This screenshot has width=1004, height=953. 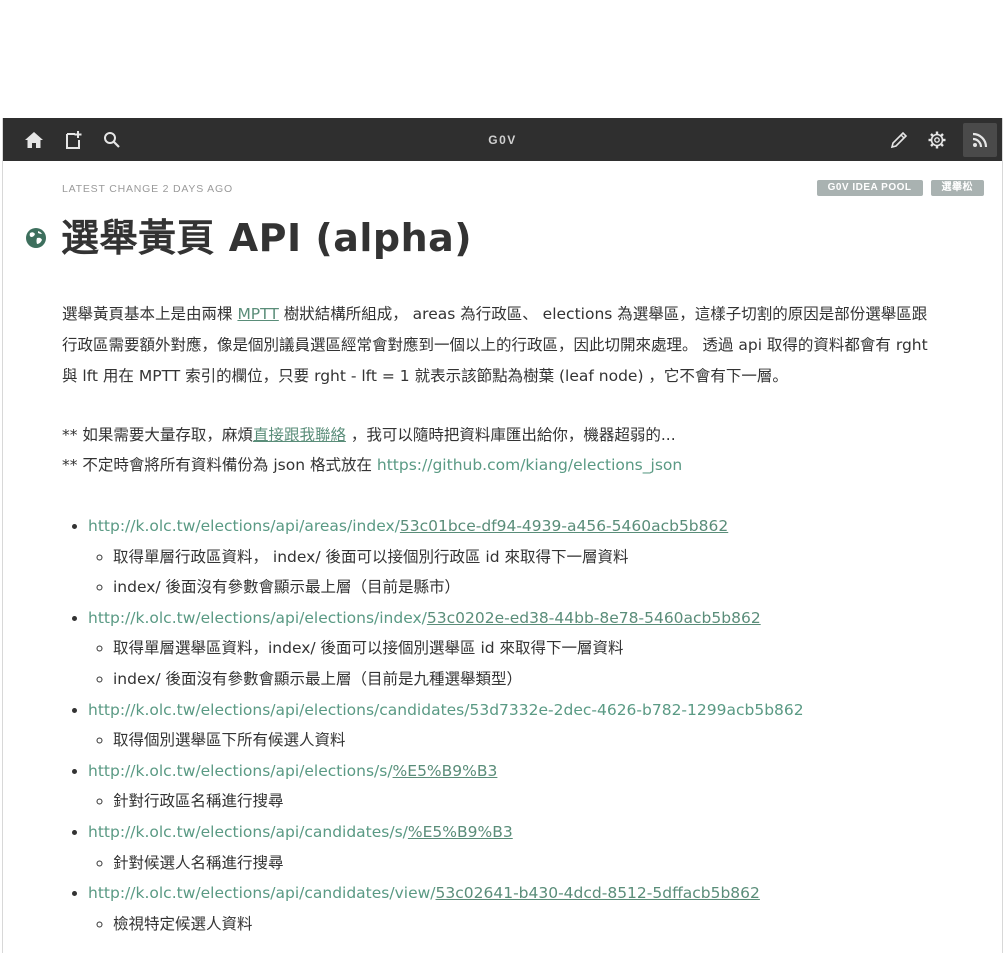 What do you see at coordinates (219, 465) in the screenshot?
I see `note-backup-prefix: ** 不定時會將所有資料備份為 json 格式放在` at bounding box center [219, 465].